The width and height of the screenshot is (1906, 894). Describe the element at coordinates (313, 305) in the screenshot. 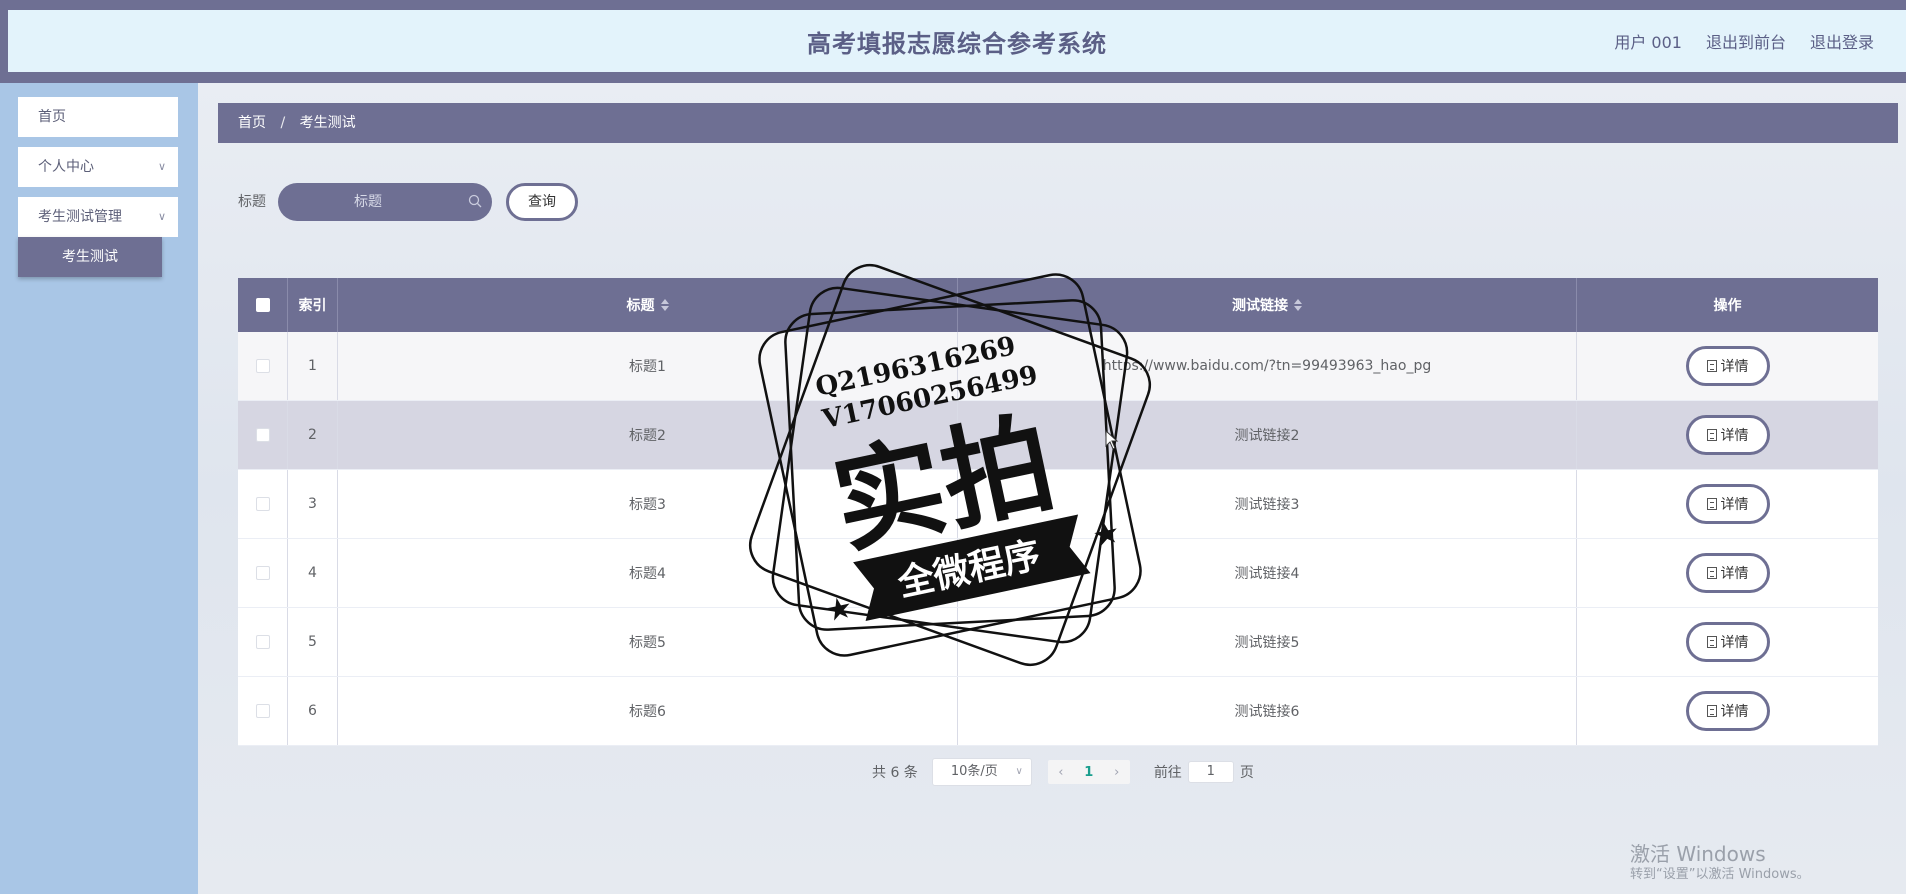

I see `header-index: 索引` at that location.